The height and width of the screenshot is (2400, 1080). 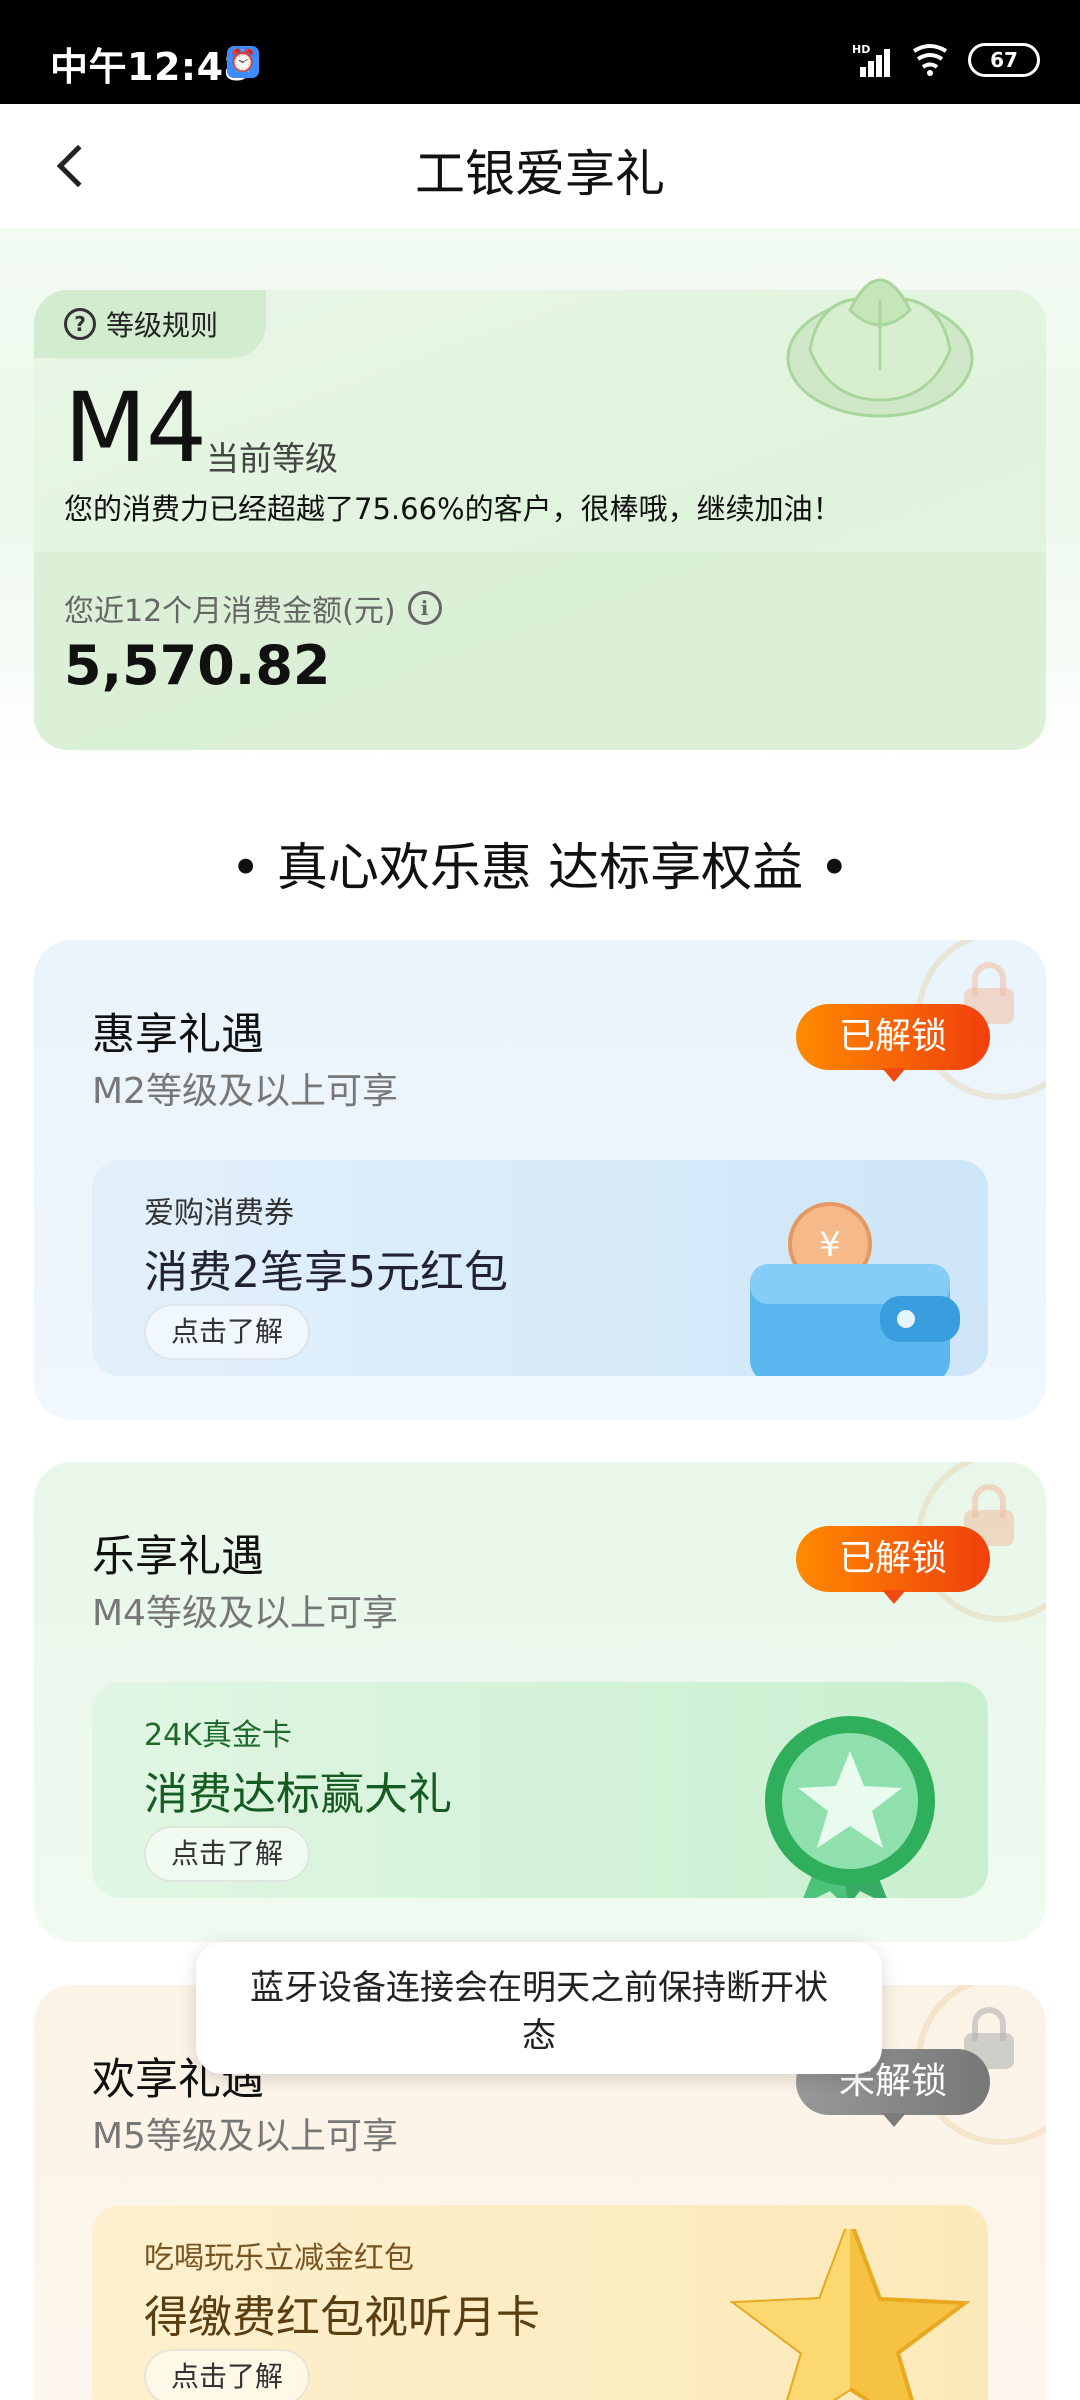 I want to click on battery-icon: 67, so click(x=1004, y=60).